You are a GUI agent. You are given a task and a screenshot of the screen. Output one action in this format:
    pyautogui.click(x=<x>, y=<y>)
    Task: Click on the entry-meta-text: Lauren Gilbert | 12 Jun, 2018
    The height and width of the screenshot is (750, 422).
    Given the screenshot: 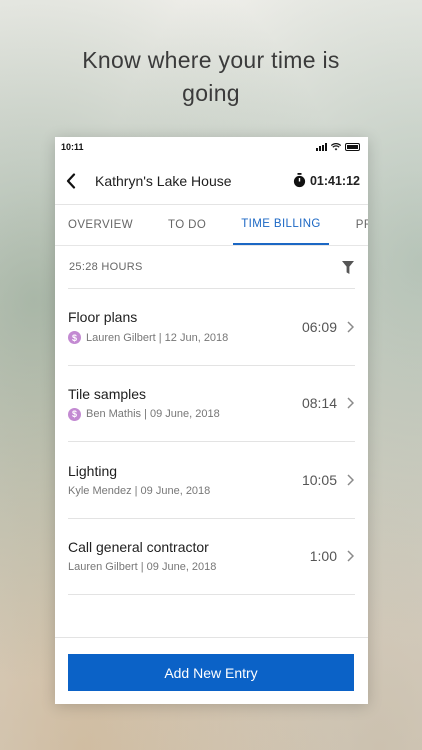 What is the action you would take?
    pyautogui.click(x=157, y=337)
    